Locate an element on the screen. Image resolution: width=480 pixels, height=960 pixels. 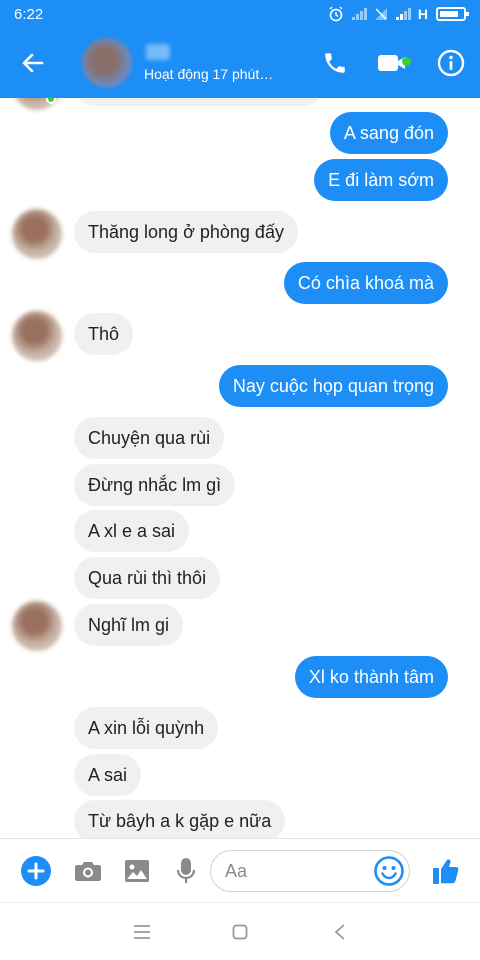
camera-button is located at coordinates (88, 871).